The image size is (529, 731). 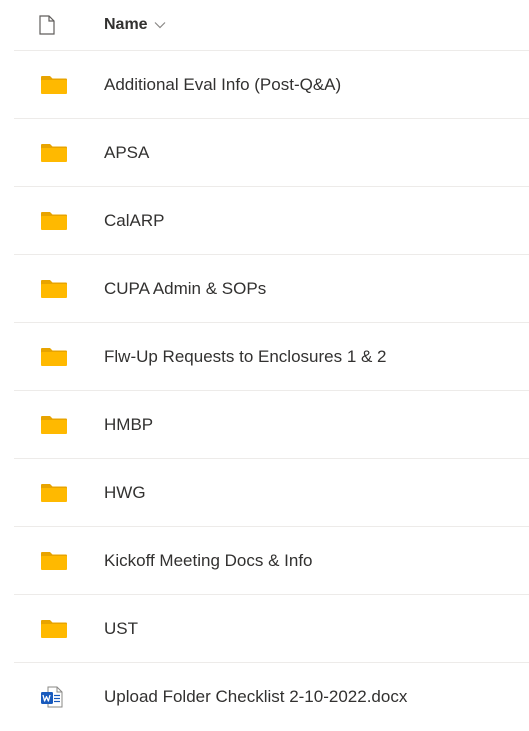 I want to click on list-item: Flw-Up Requests to Enclosures 1 & 2, so click(x=271, y=357).